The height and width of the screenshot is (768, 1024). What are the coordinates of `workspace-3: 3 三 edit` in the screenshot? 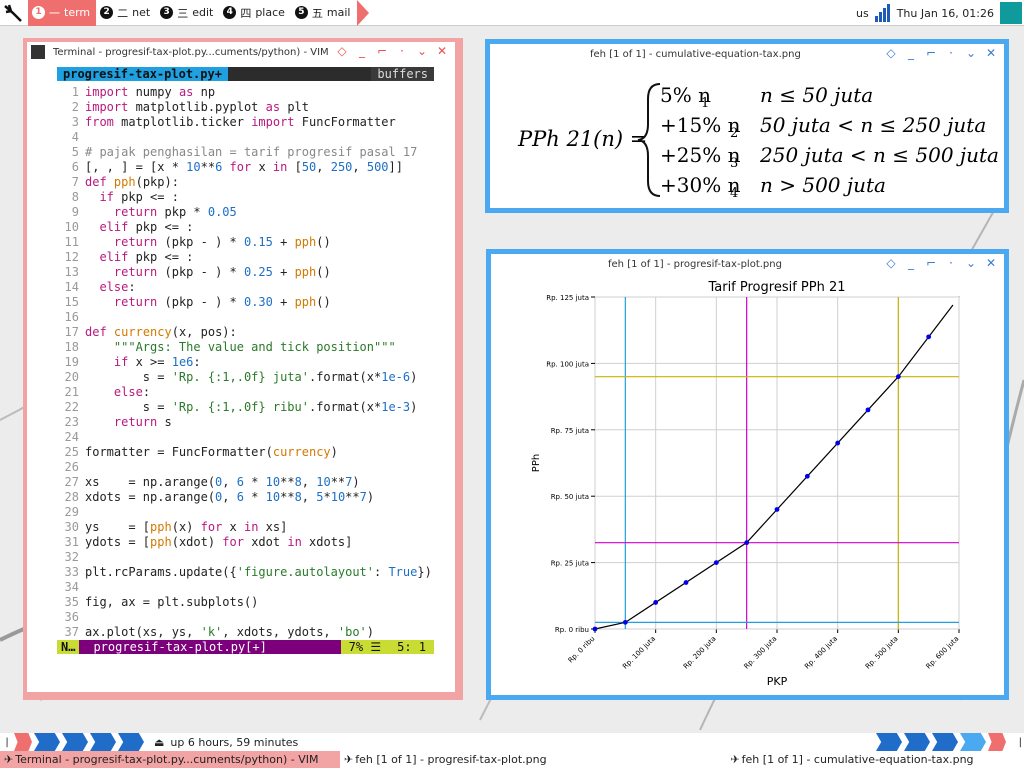 It's located at (187, 13).